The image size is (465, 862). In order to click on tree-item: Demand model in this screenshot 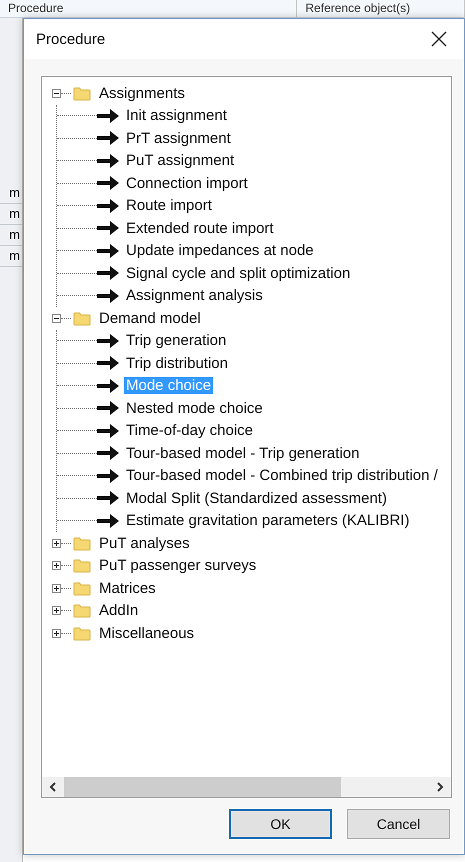, I will do `click(150, 318)`.